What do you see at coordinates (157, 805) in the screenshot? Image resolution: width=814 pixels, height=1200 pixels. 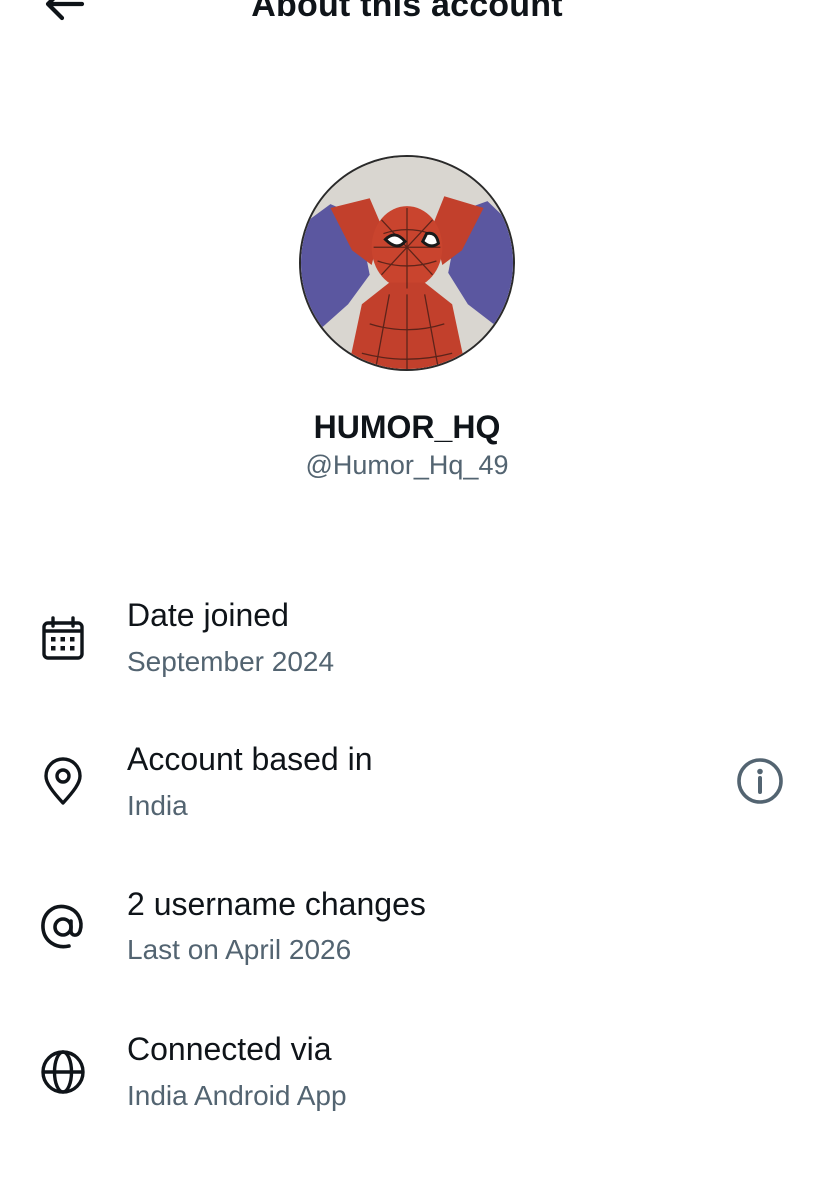 I see `account-based-in-value: India` at bounding box center [157, 805].